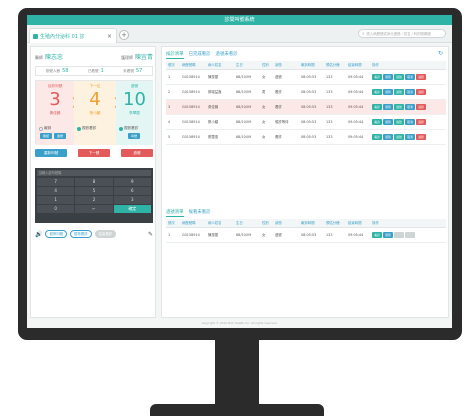  What do you see at coordinates (193, 122) in the screenshot?
I see `cell-id: G0158914` at bounding box center [193, 122].